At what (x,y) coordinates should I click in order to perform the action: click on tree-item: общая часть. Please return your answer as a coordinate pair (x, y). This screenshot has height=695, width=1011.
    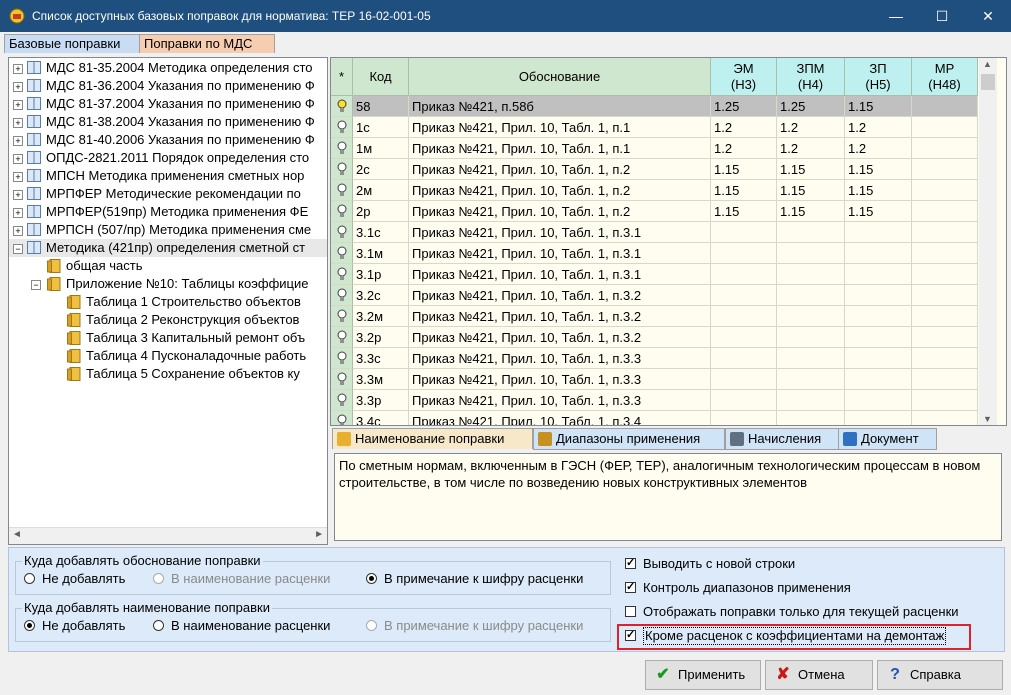
    Looking at the image, I should click on (168, 266).